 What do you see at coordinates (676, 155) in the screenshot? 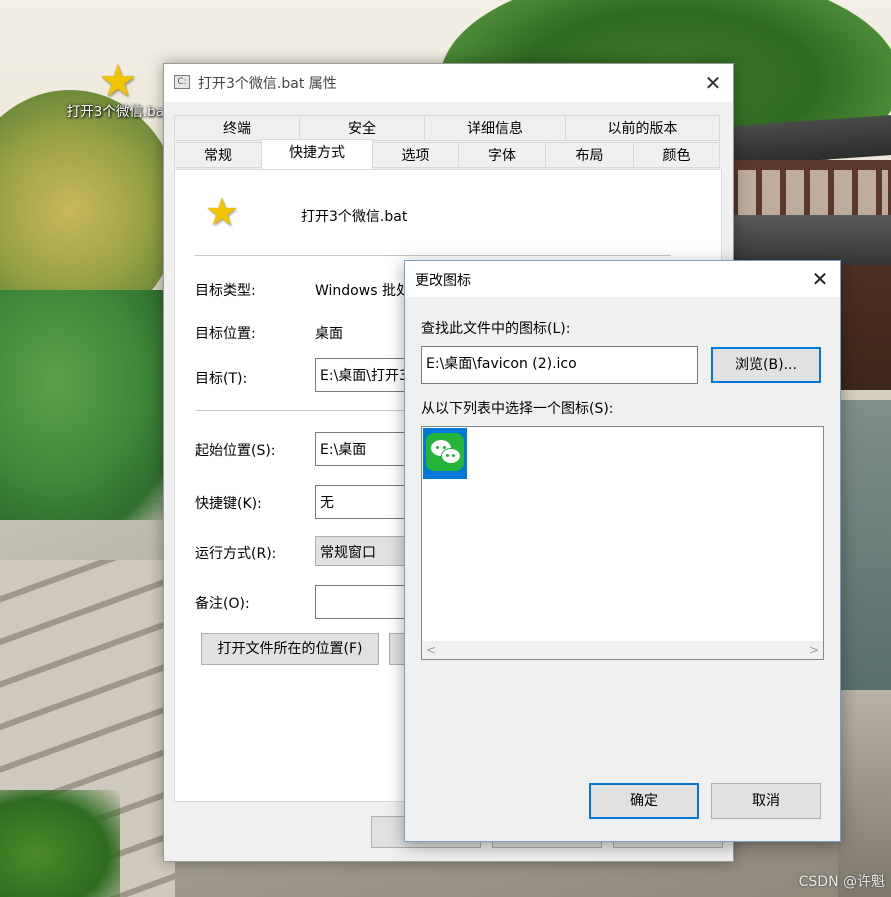
I see `tab-colors: 颜色` at bounding box center [676, 155].